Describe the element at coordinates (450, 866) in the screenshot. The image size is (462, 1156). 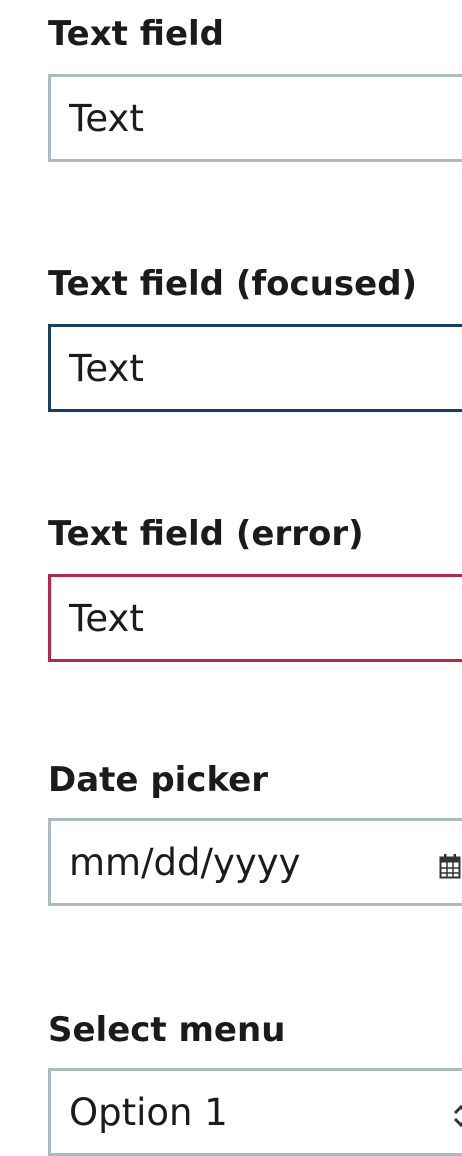
I see `calendar-icon` at that location.